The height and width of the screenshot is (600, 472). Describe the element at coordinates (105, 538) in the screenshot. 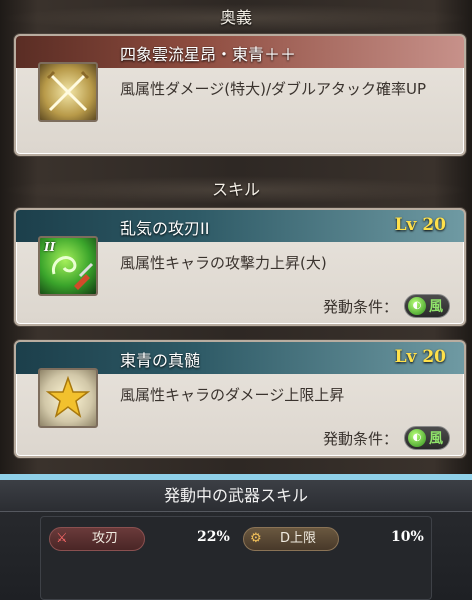

I see `stat-attack-label: 攻刃` at that location.